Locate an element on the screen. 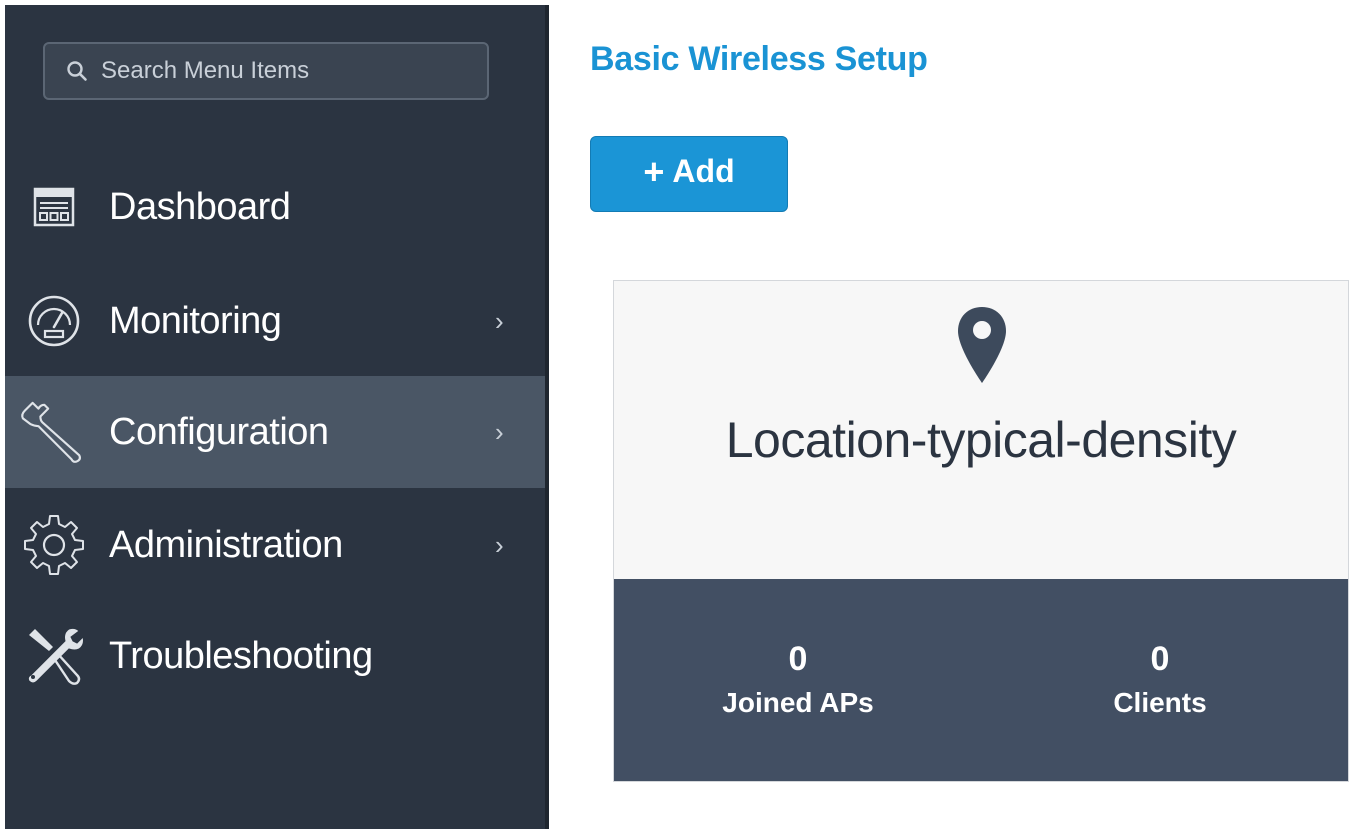  sidebar-item-label: Dashboard is located at coordinates (200, 206).